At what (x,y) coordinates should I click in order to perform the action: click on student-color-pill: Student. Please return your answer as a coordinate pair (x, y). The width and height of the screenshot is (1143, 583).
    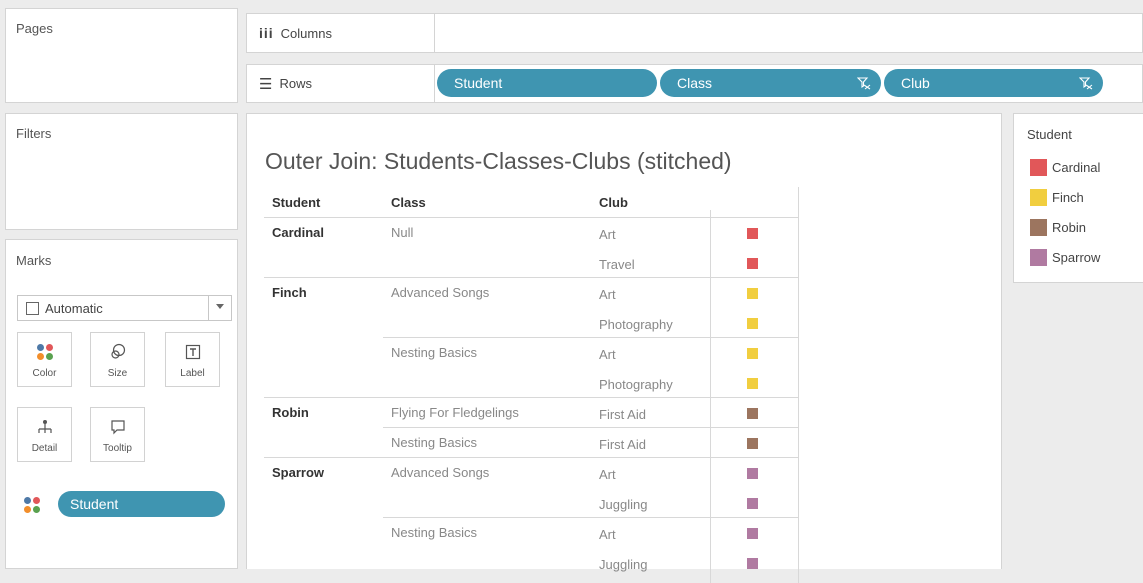
    Looking at the image, I should click on (141, 504).